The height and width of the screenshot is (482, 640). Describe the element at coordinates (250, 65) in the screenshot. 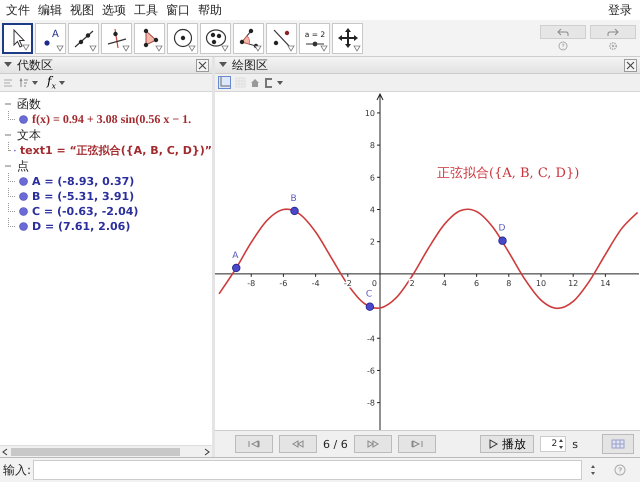

I see `panel-title: 绘图区` at that location.